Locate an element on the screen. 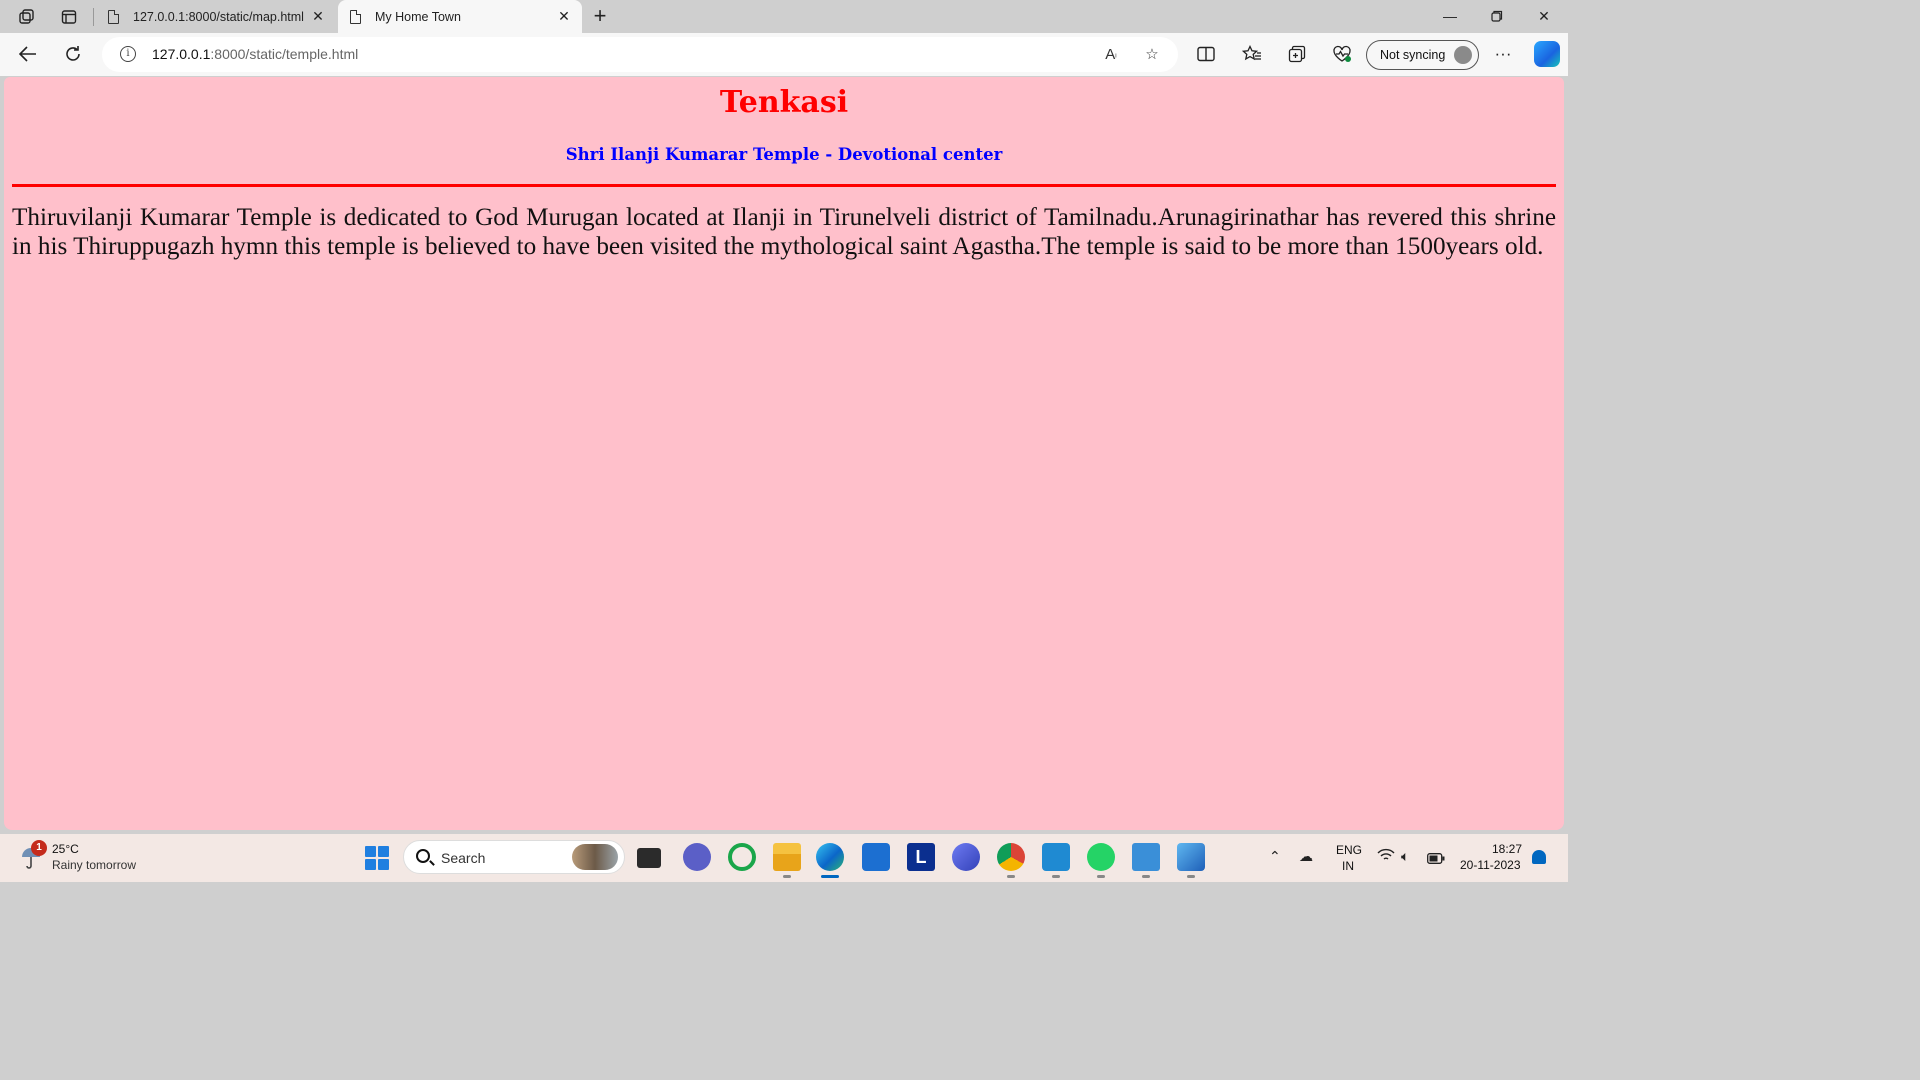  workspaces-icon is located at coordinates (27, 17).